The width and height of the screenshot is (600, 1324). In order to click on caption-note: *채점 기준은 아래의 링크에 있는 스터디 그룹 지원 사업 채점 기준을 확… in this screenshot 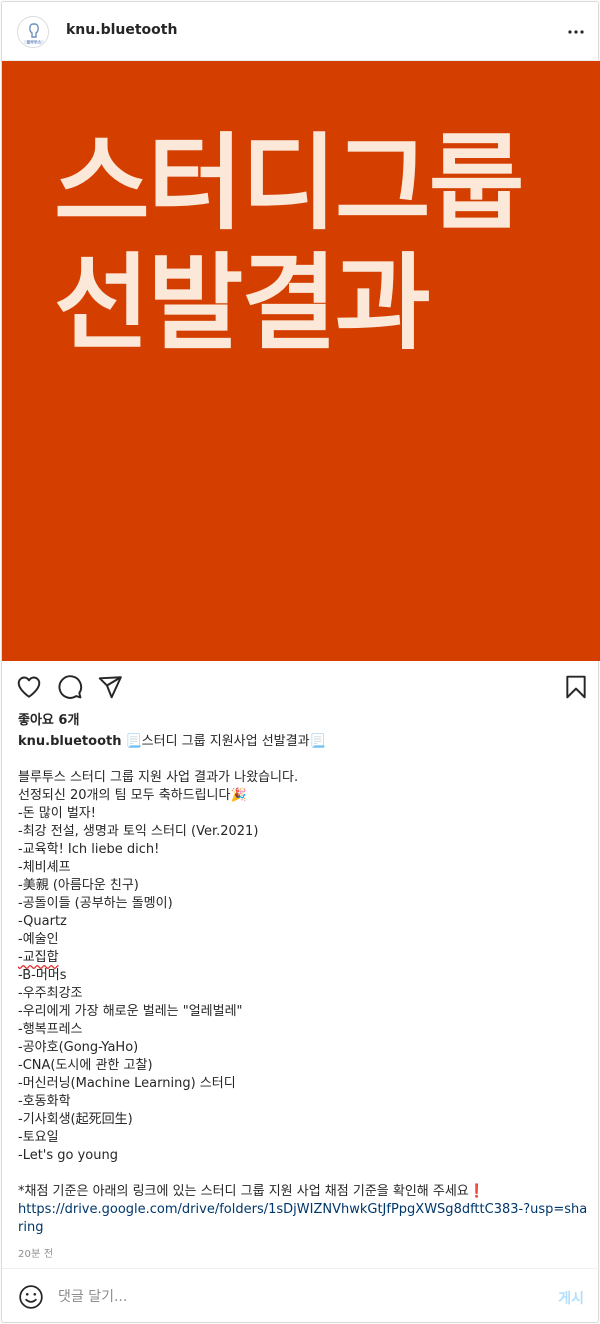, I will do `click(251, 1191)`.